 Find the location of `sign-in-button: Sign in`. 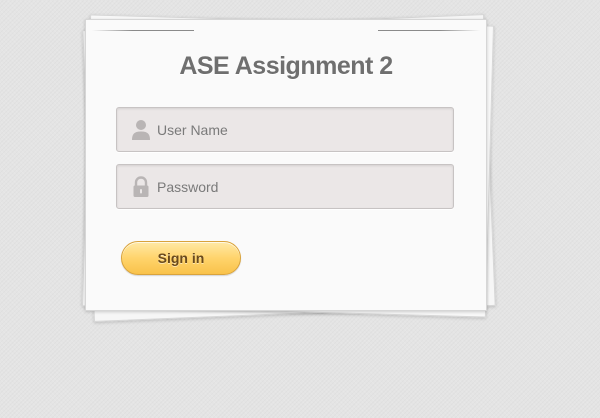

sign-in-button: Sign in is located at coordinates (181, 258).